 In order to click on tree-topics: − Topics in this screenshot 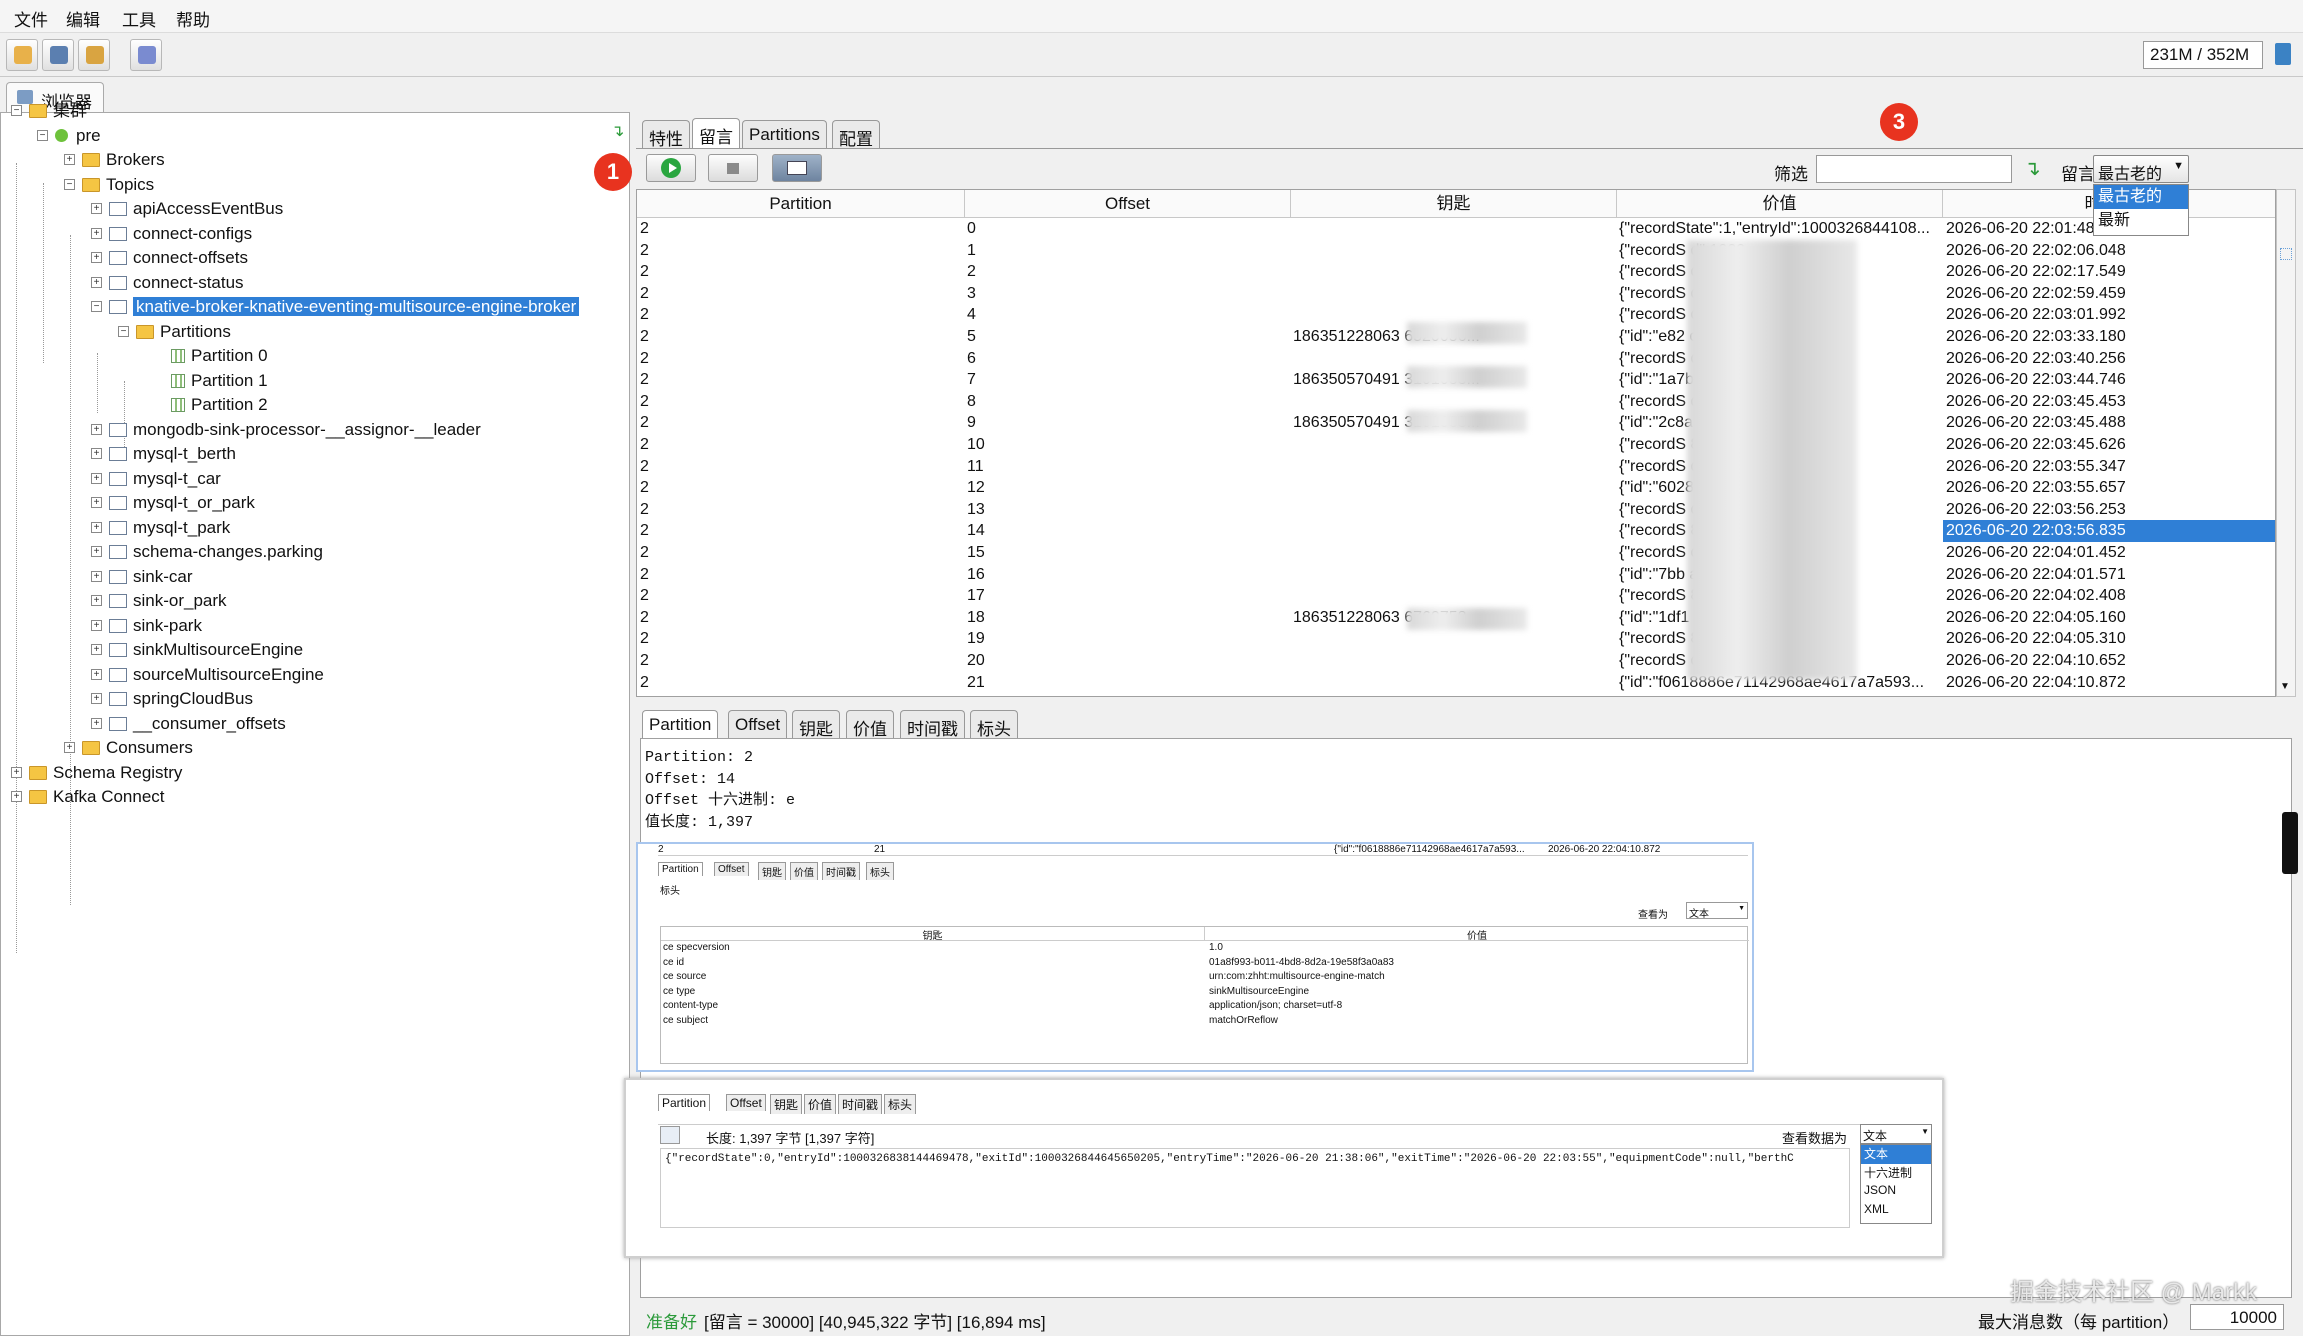, I will do `click(109, 185)`.